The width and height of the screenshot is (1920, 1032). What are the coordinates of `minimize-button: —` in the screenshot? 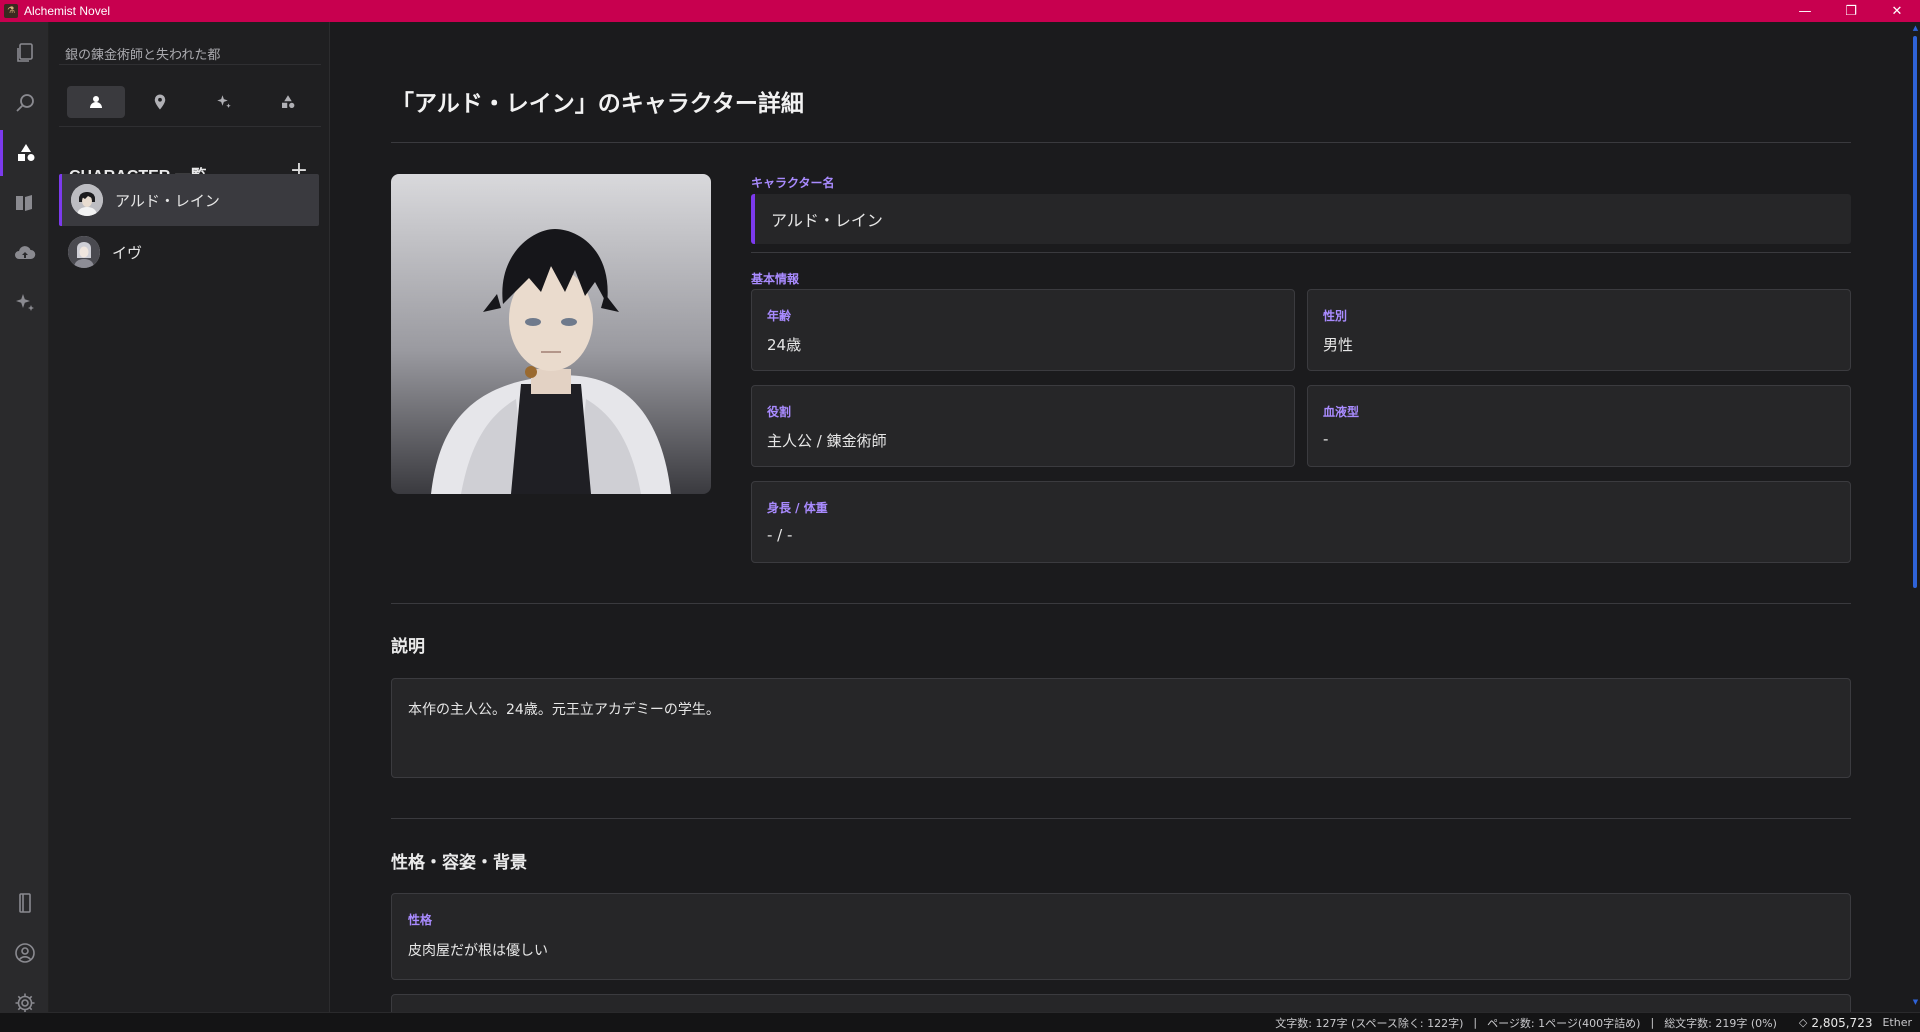 It's located at (1805, 11).